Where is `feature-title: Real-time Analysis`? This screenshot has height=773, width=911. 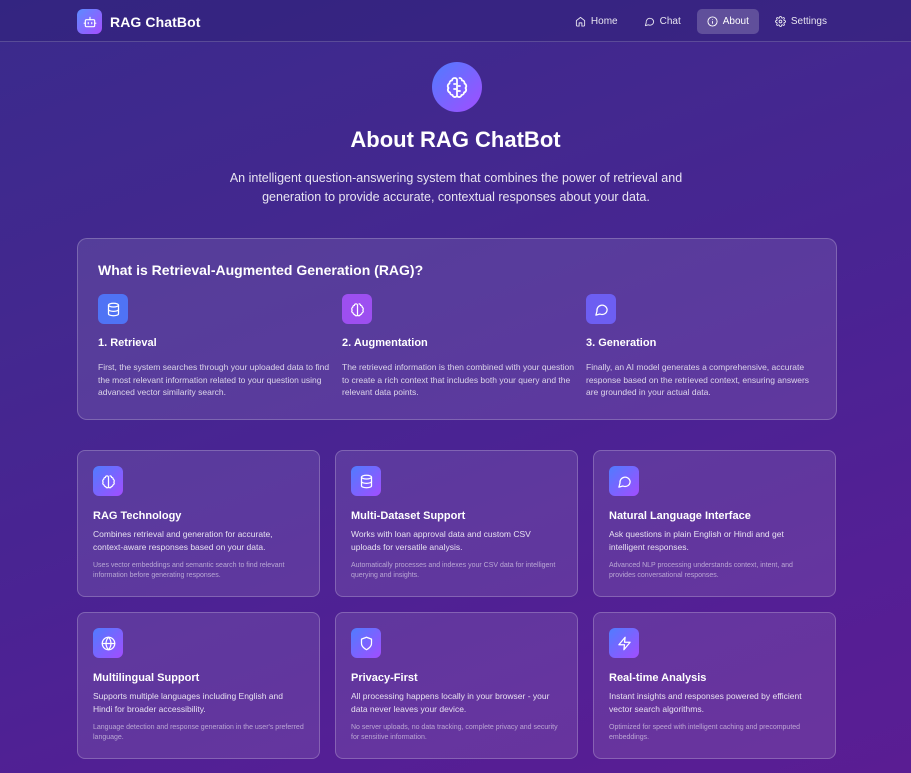
feature-title: Real-time Analysis is located at coordinates (658, 678).